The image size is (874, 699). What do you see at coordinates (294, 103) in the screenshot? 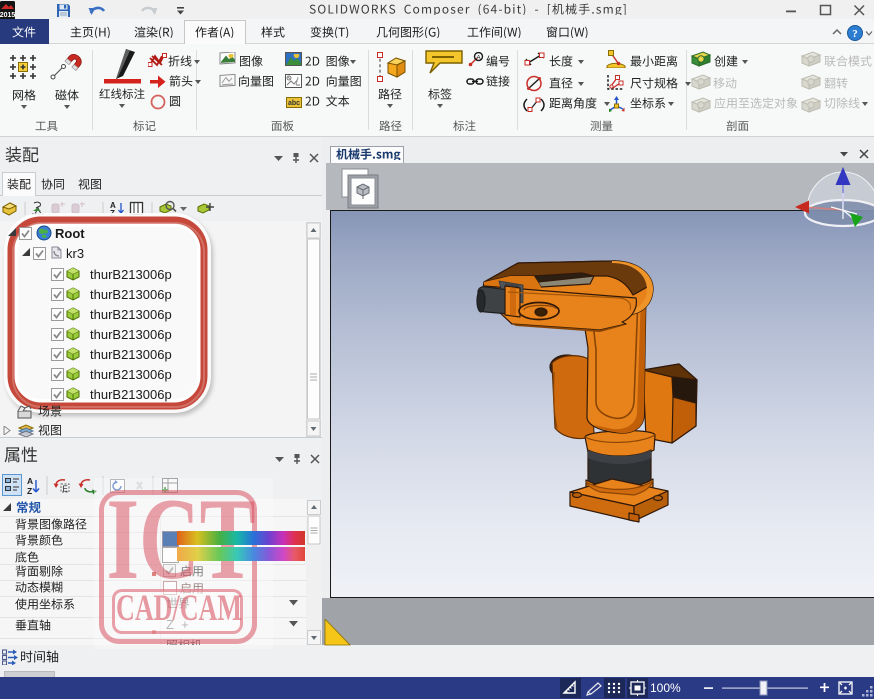
I see `svg-text: abc` at bounding box center [294, 103].